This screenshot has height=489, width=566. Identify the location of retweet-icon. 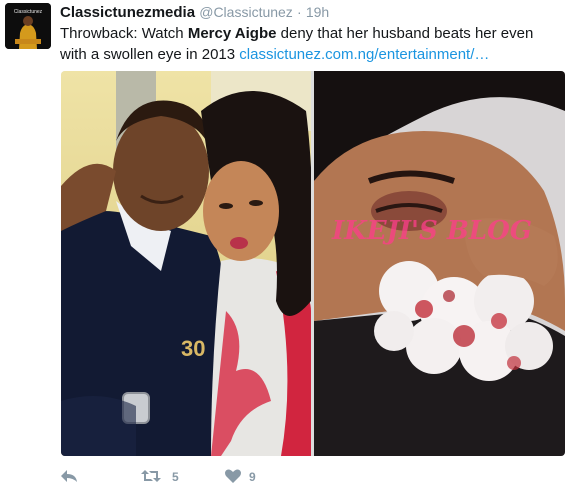
(151, 476).